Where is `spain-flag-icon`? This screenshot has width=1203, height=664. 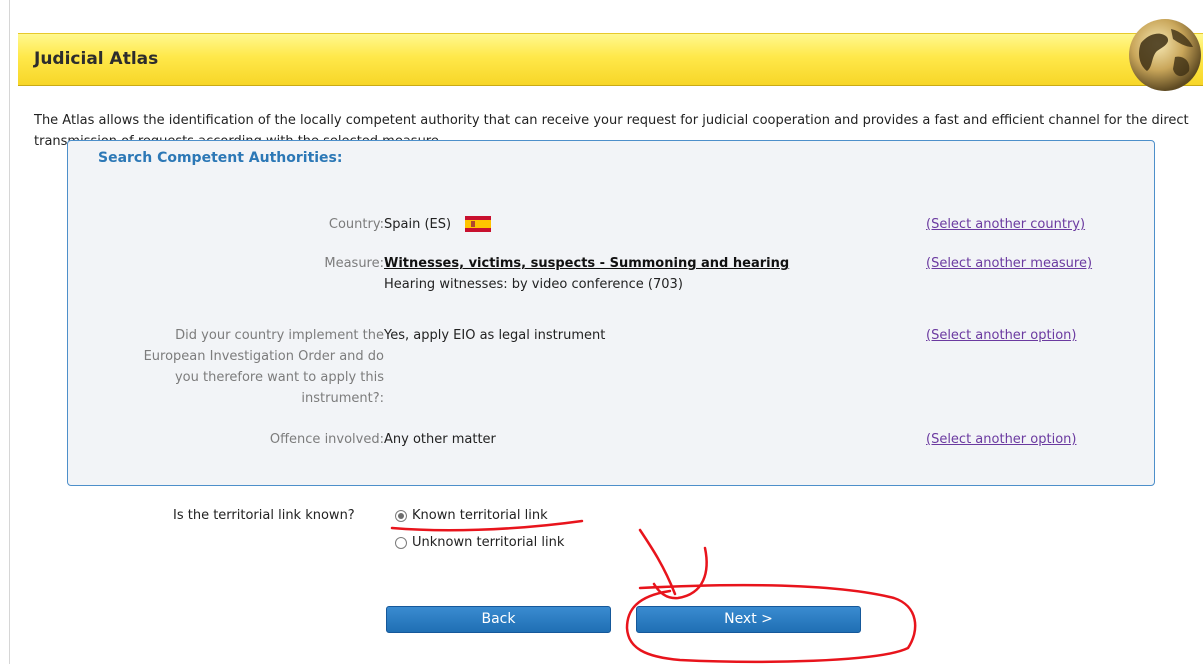 spain-flag-icon is located at coordinates (478, 223).